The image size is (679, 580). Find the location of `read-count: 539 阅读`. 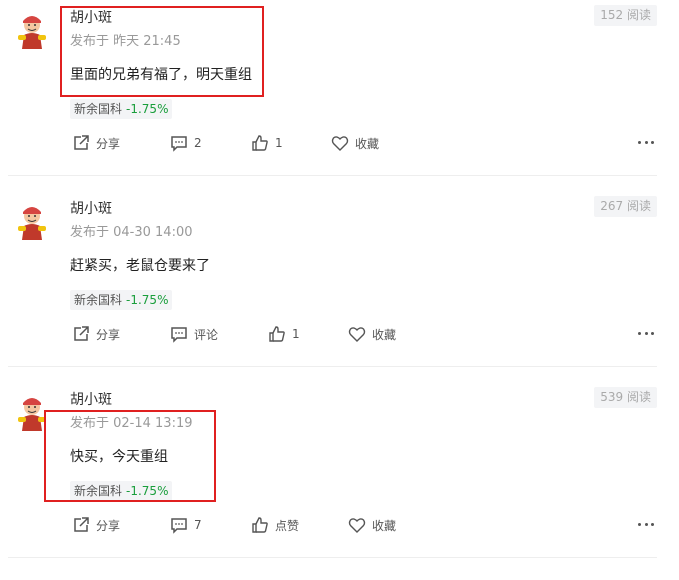

read-count: 539 阅读 is located at coordinates (625, 397).